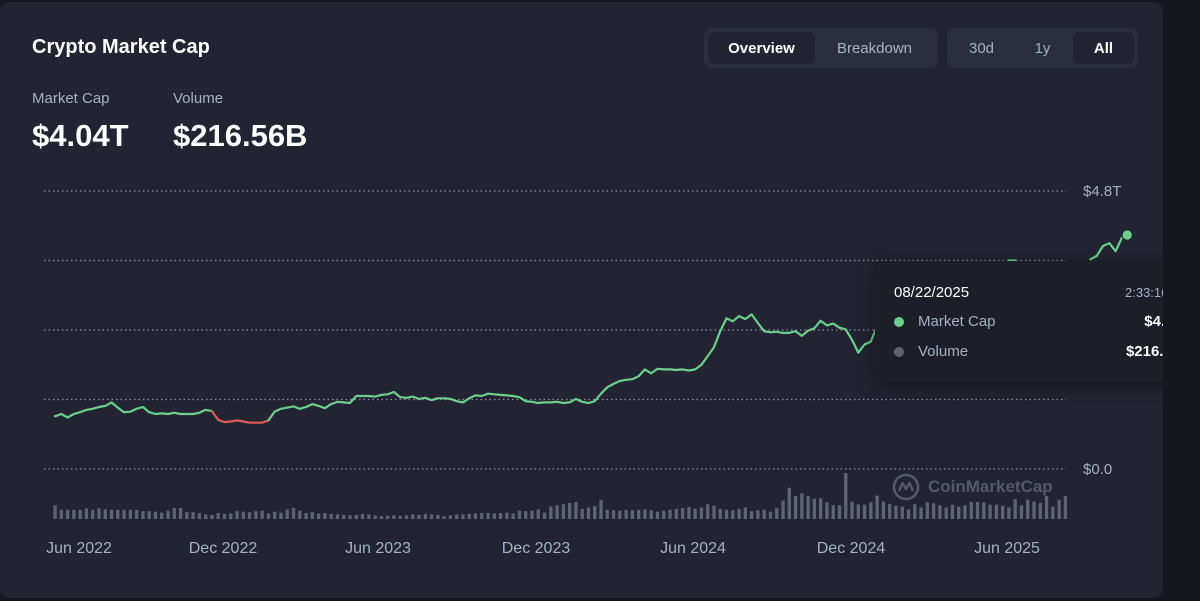 Image resolution: width=1200 pixels, height=601 pixels. I want to click on coinmarketcap-watermark: CoinMarketCap, so click(972, 487).